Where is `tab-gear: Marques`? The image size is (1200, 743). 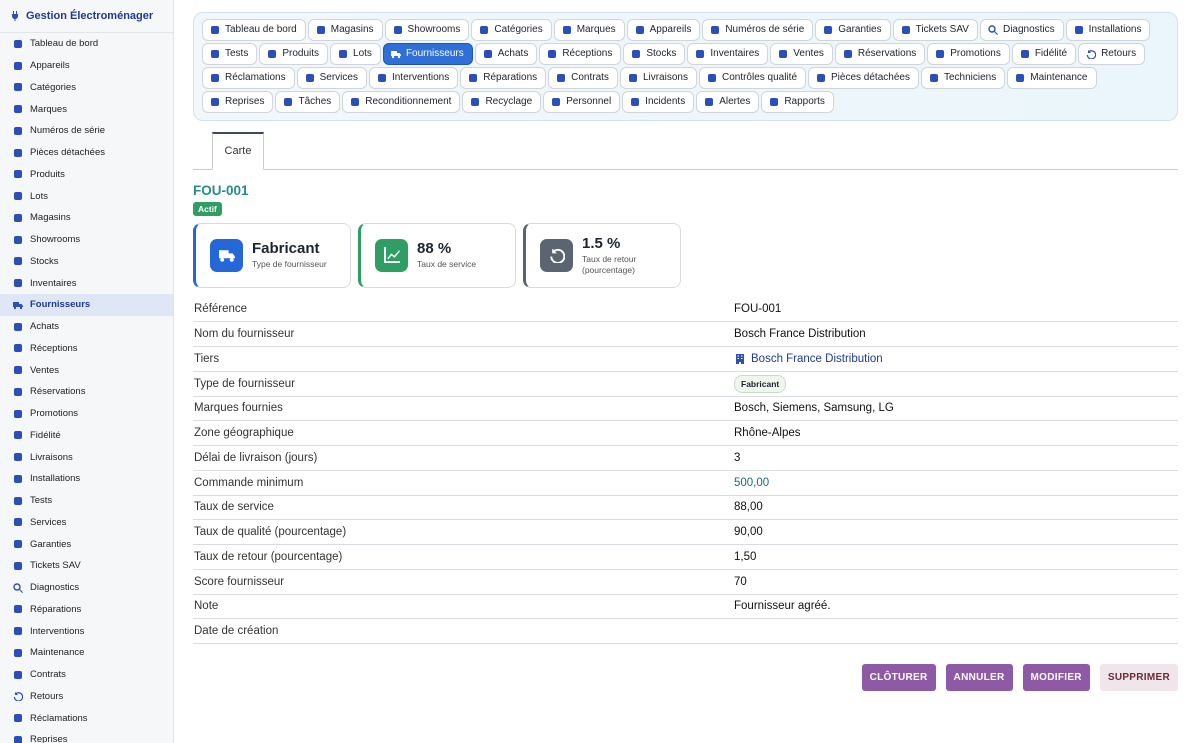
tab-gear: Marques is located at coordinates (589, 30).